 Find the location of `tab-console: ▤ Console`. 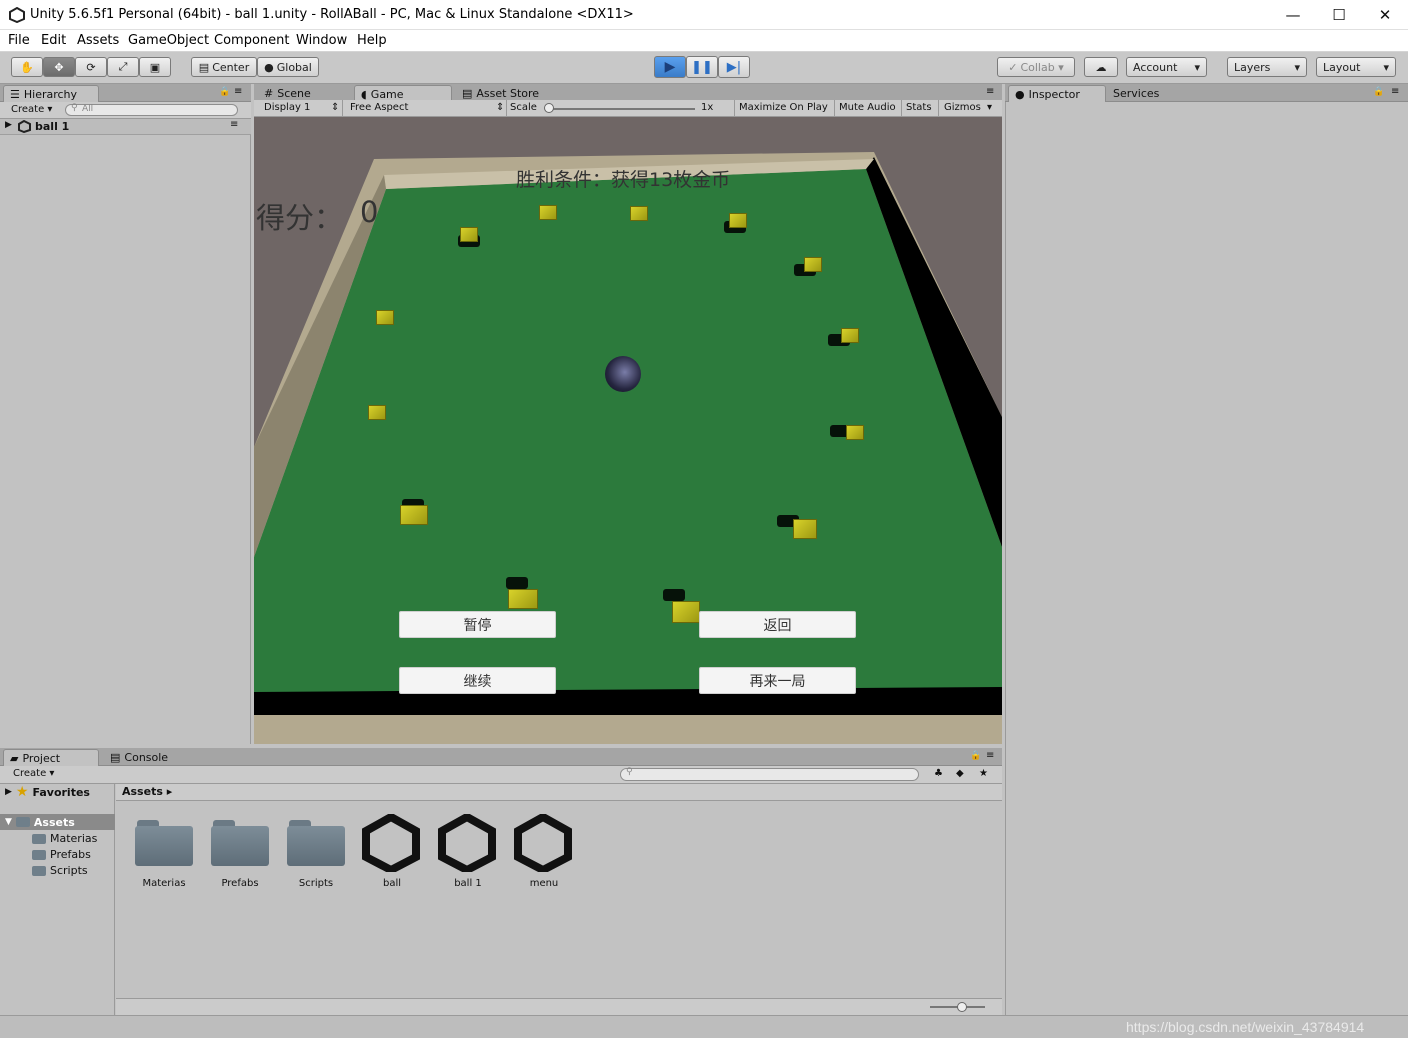

tab-console: ▤ Console is located at coordinates (139, 757).